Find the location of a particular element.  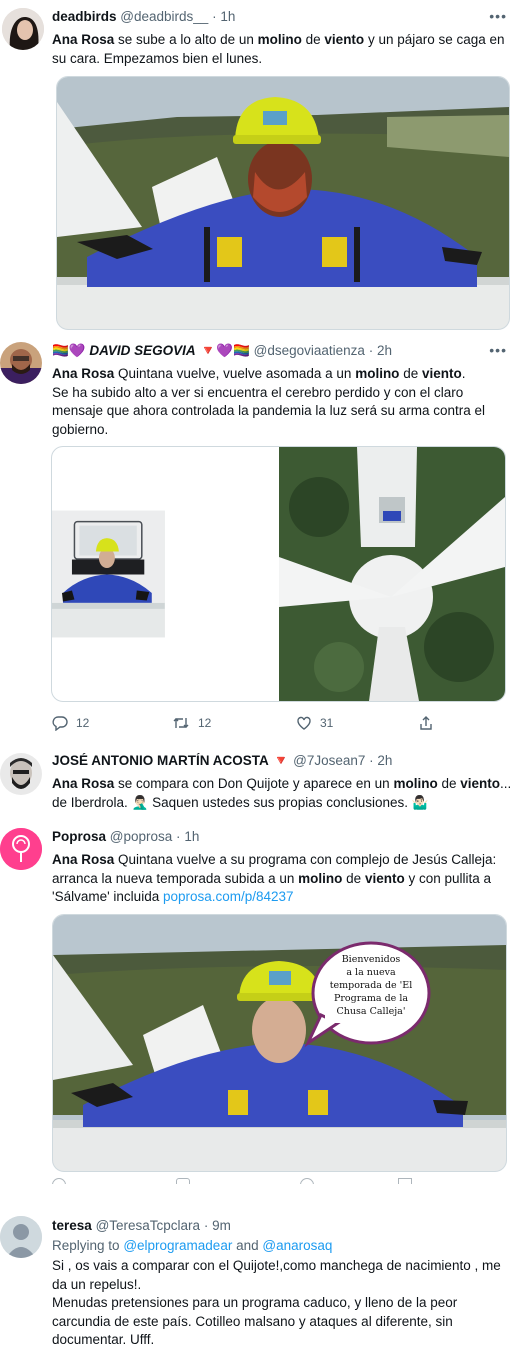

tweet-text-segment: gobierno. is located at coordinates (80, 429).